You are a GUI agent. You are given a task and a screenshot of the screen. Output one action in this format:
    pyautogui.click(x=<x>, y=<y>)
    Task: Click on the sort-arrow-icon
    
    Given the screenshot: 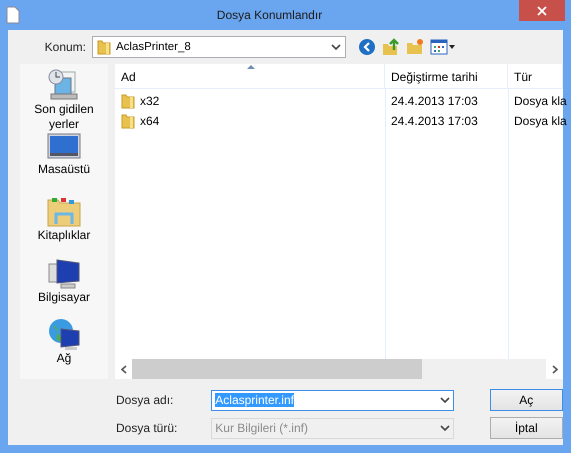 What is the action you would take?
    pyautogui.click(x=251, y=66)
    